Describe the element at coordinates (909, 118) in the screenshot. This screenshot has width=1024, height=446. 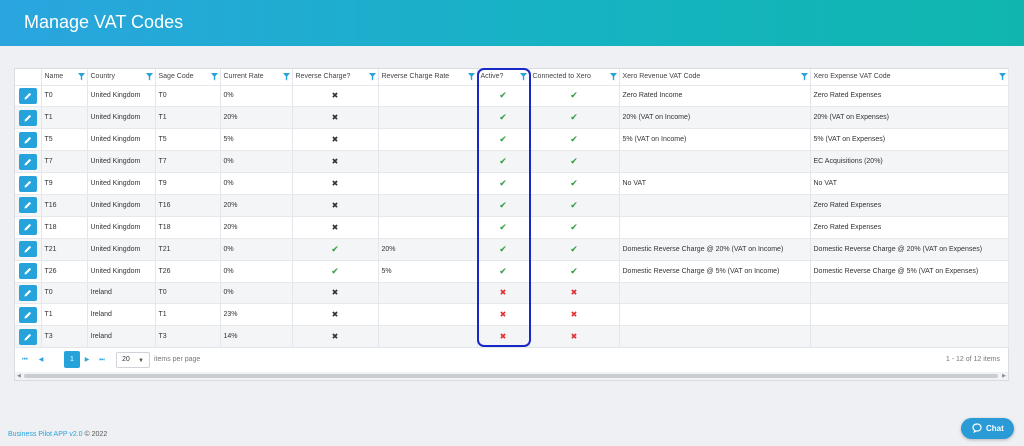
I see `xero-expense-code-cell: 20% (VAT on Expenses)` at that location.